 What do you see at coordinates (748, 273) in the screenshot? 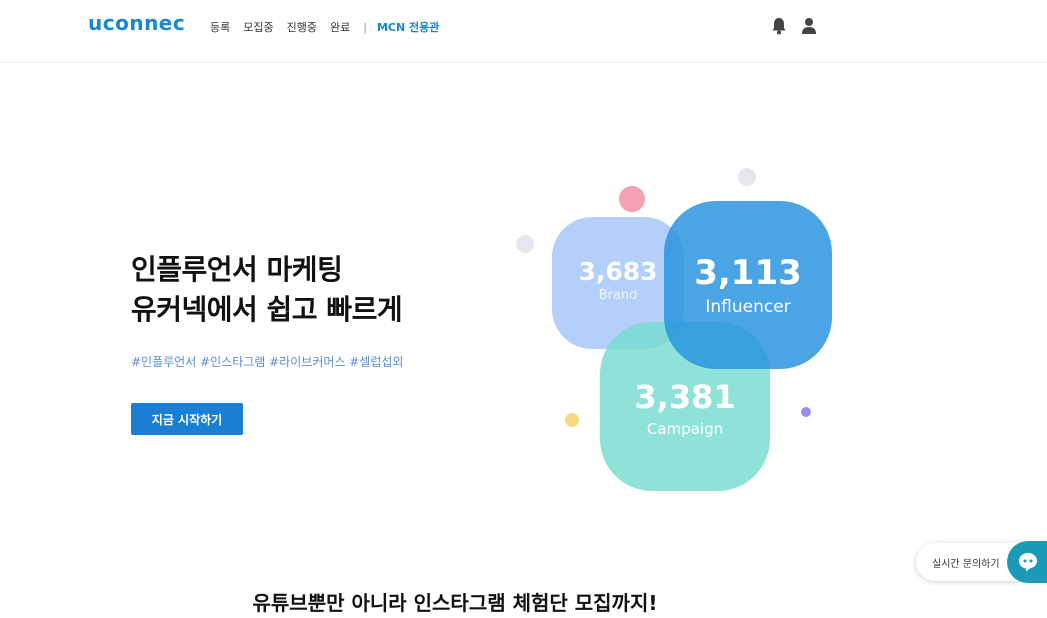
I see `influencer-count: 3,113` at bounding box center [748, 273].